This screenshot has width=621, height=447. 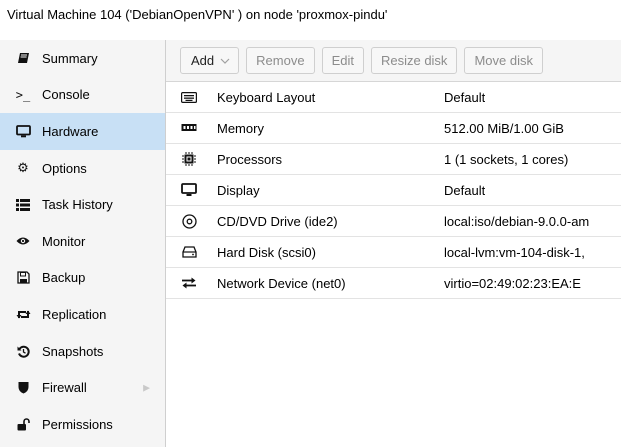 I want to click on row-value: 1 (1 sockets, 1 cores), so click(x=506, y=159).